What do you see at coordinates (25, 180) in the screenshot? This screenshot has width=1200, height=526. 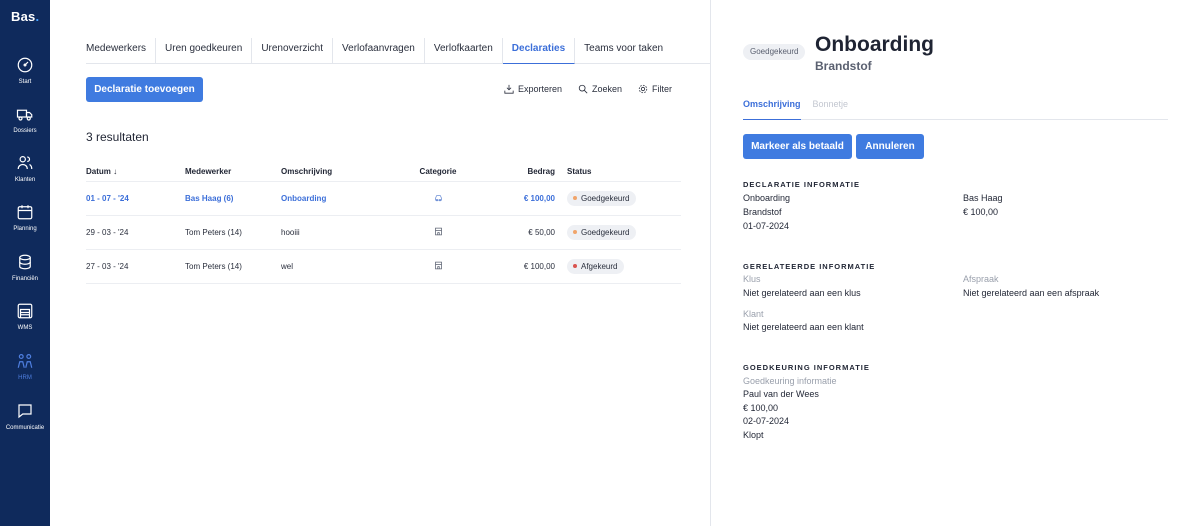 I see `sidebar-item-label: Klanten` at bounding box center [25, 180].